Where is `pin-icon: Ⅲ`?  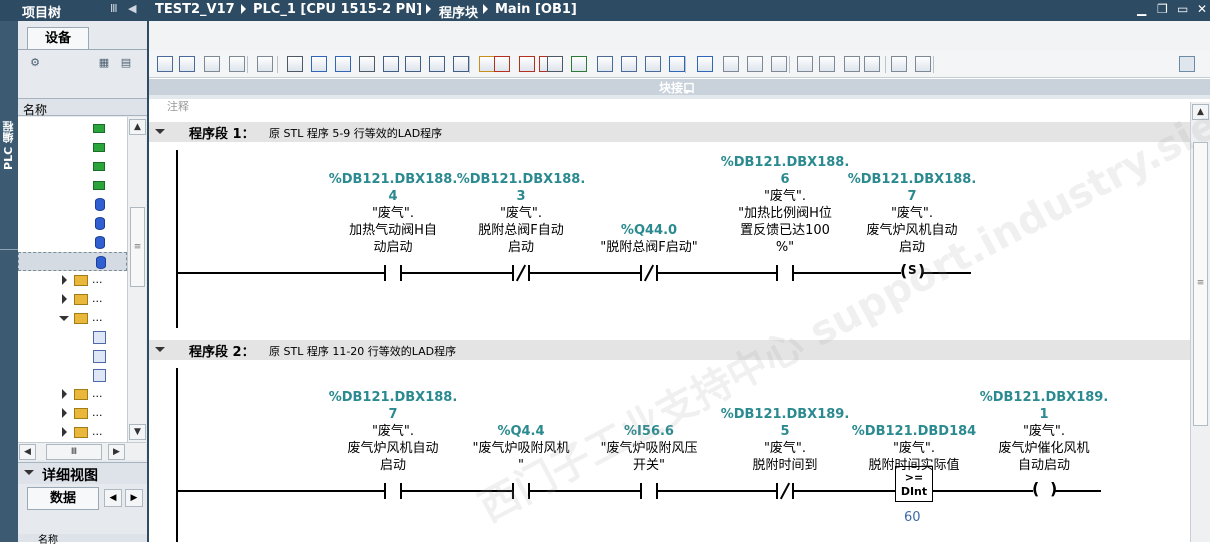
pin-icon: Ⅲ is located at coordinates (114, 8).